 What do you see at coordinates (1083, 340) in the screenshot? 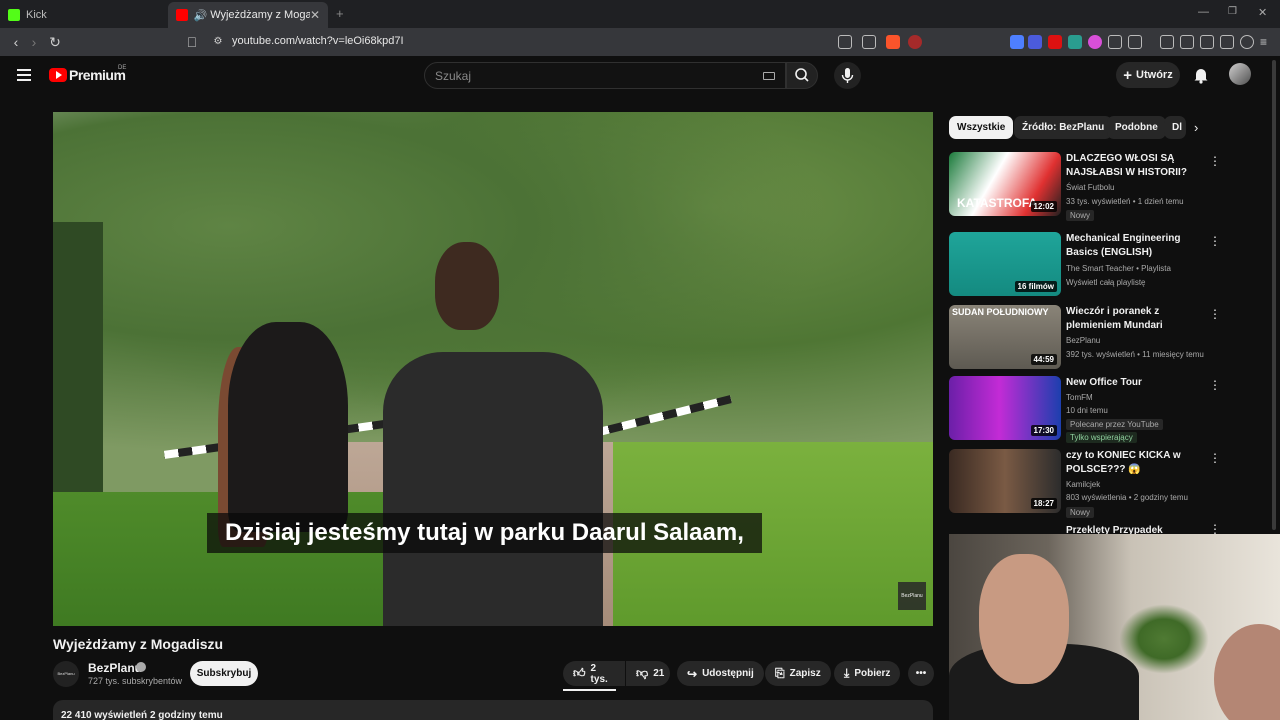
I see `recommendation-channel: BezPlanu` at bounding box center [1083, 340].